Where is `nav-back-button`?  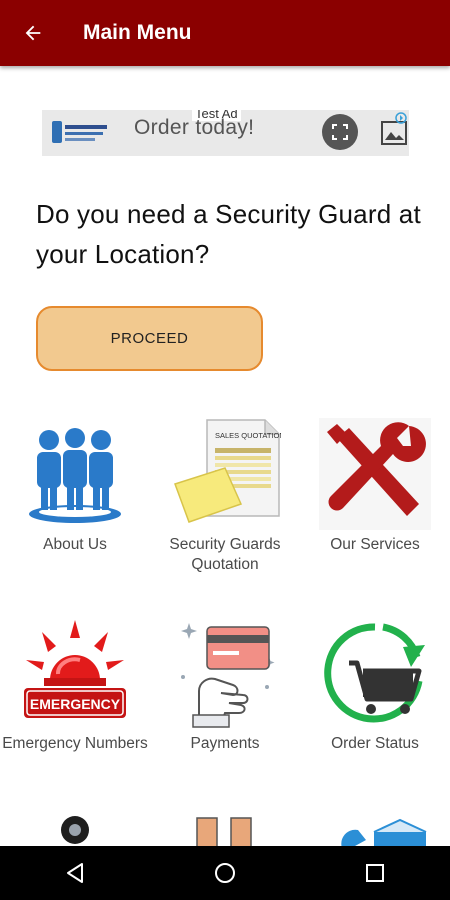
nav-back-button is located at coordinates (75, 873).